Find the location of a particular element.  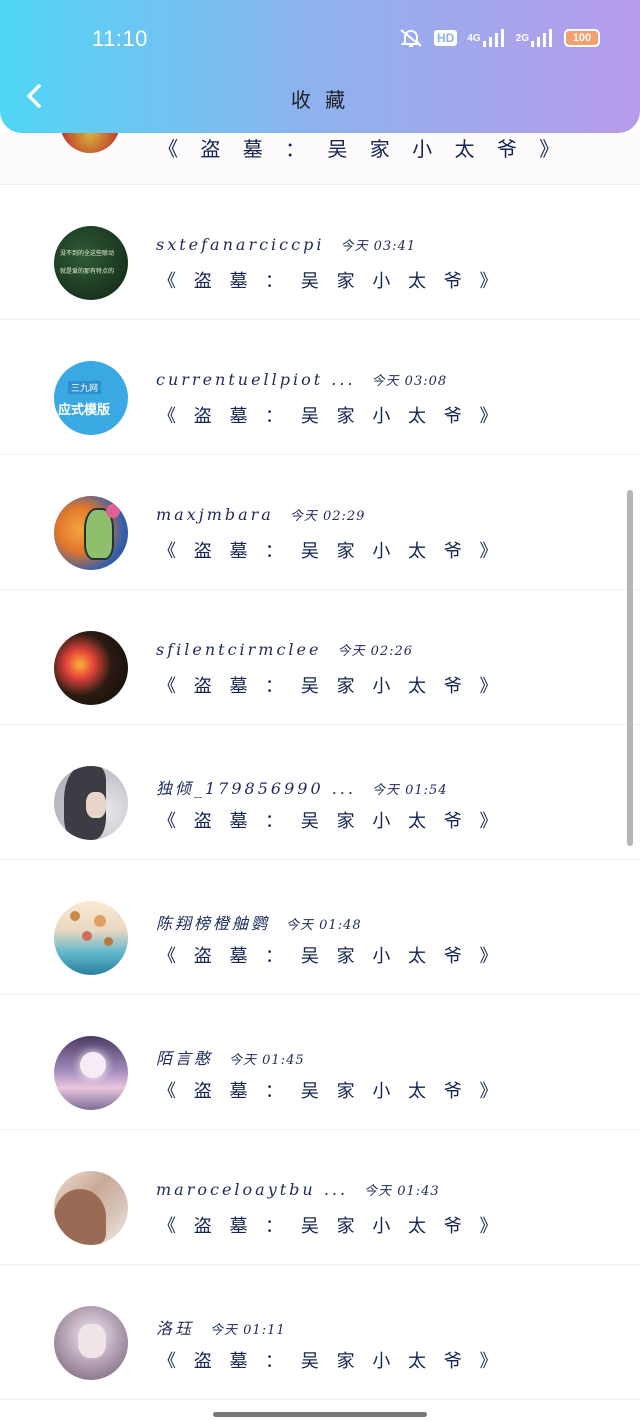

username: sfilentcirmclee is located at coordinates (238, 649).